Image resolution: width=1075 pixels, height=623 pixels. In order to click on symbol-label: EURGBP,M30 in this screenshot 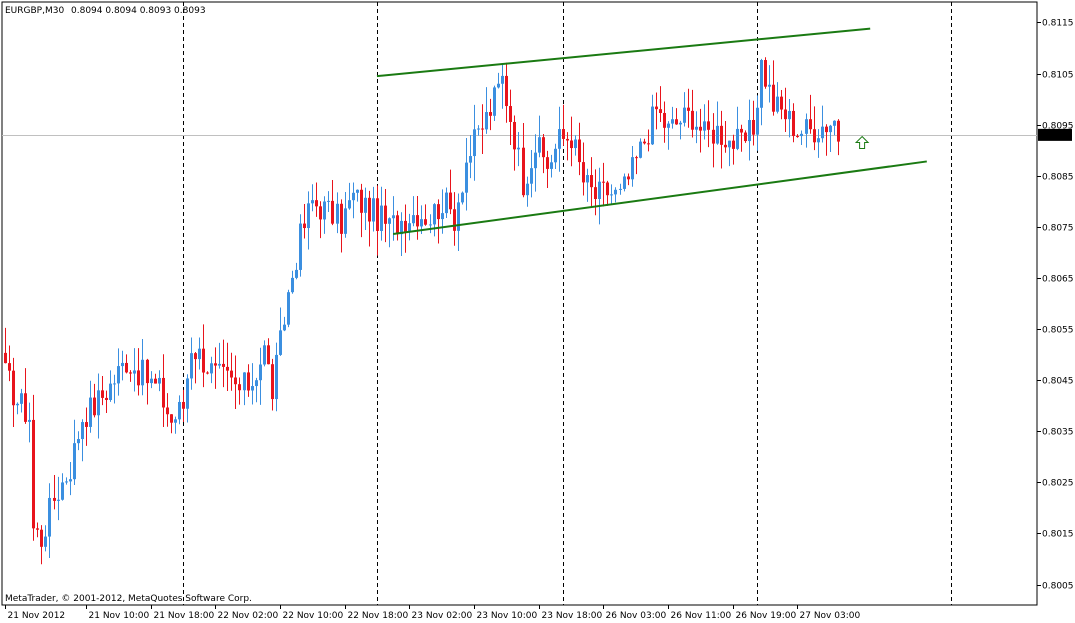, I will do `click(34, 11)`.